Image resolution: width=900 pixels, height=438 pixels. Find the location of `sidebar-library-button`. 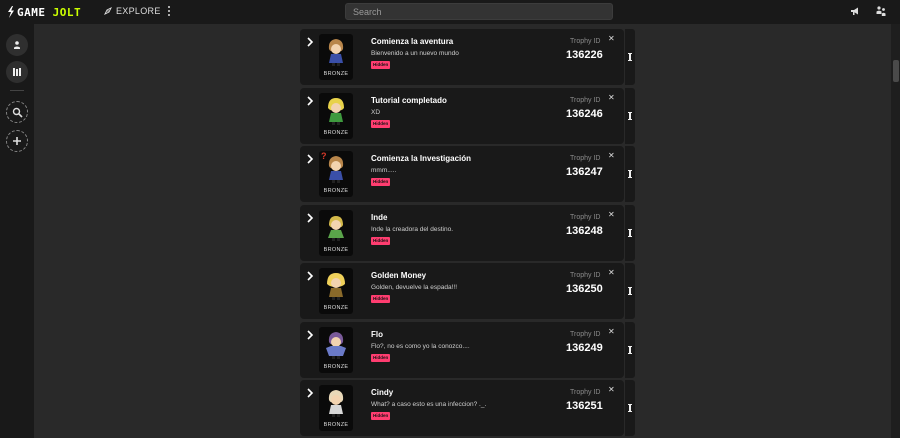

sidebar-library-button is located at coordinates (17, 72).